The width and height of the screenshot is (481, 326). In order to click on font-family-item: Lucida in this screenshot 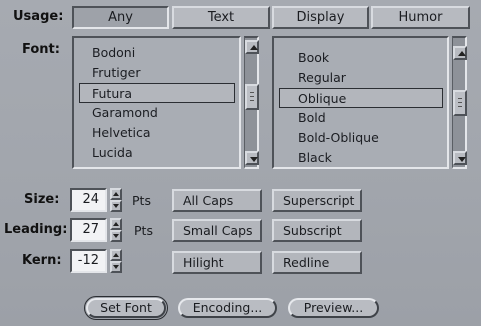, I will do `click(156, 153)`.